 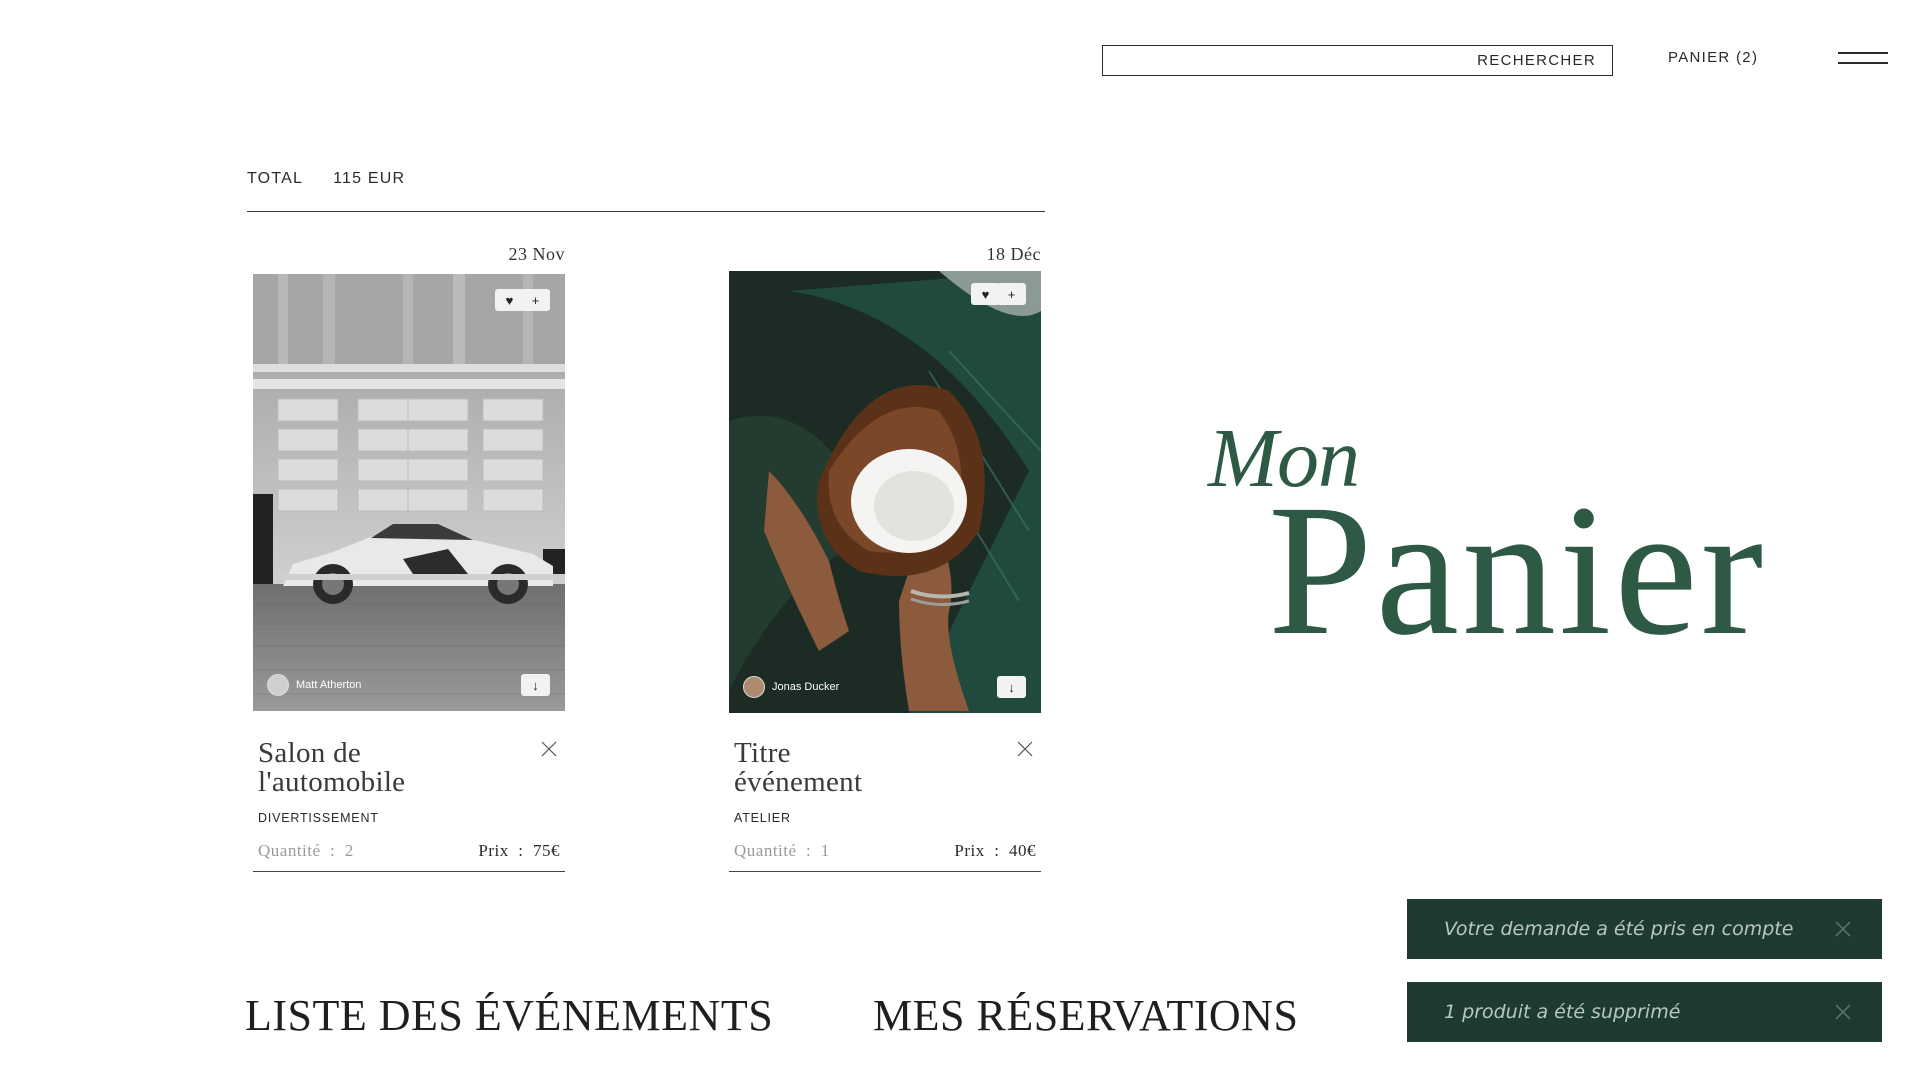 I want to click on event-title: Titre événement, so click(x=854, y=768).